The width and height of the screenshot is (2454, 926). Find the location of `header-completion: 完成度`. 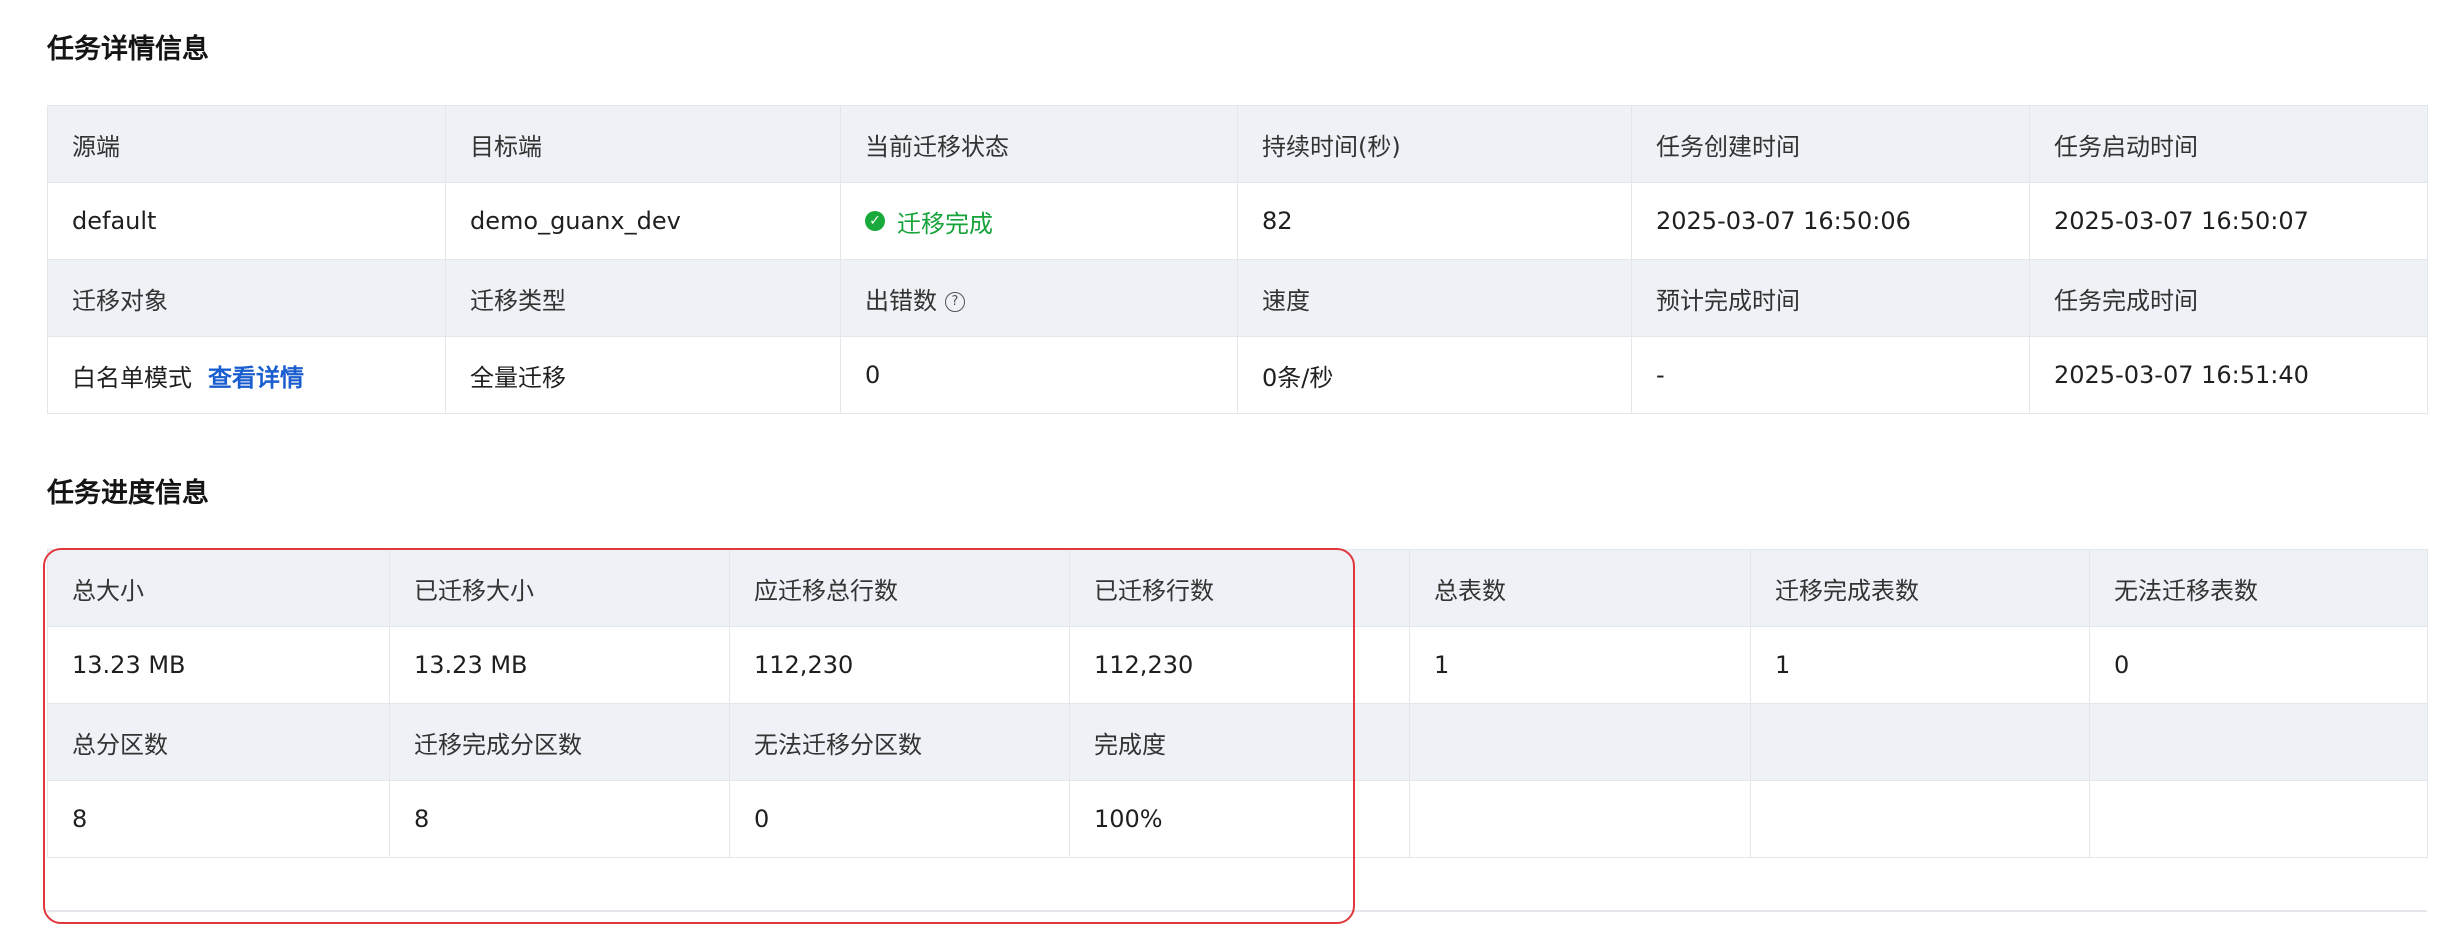

header-completion: 完成度 is located at coordinates (1239, 742).